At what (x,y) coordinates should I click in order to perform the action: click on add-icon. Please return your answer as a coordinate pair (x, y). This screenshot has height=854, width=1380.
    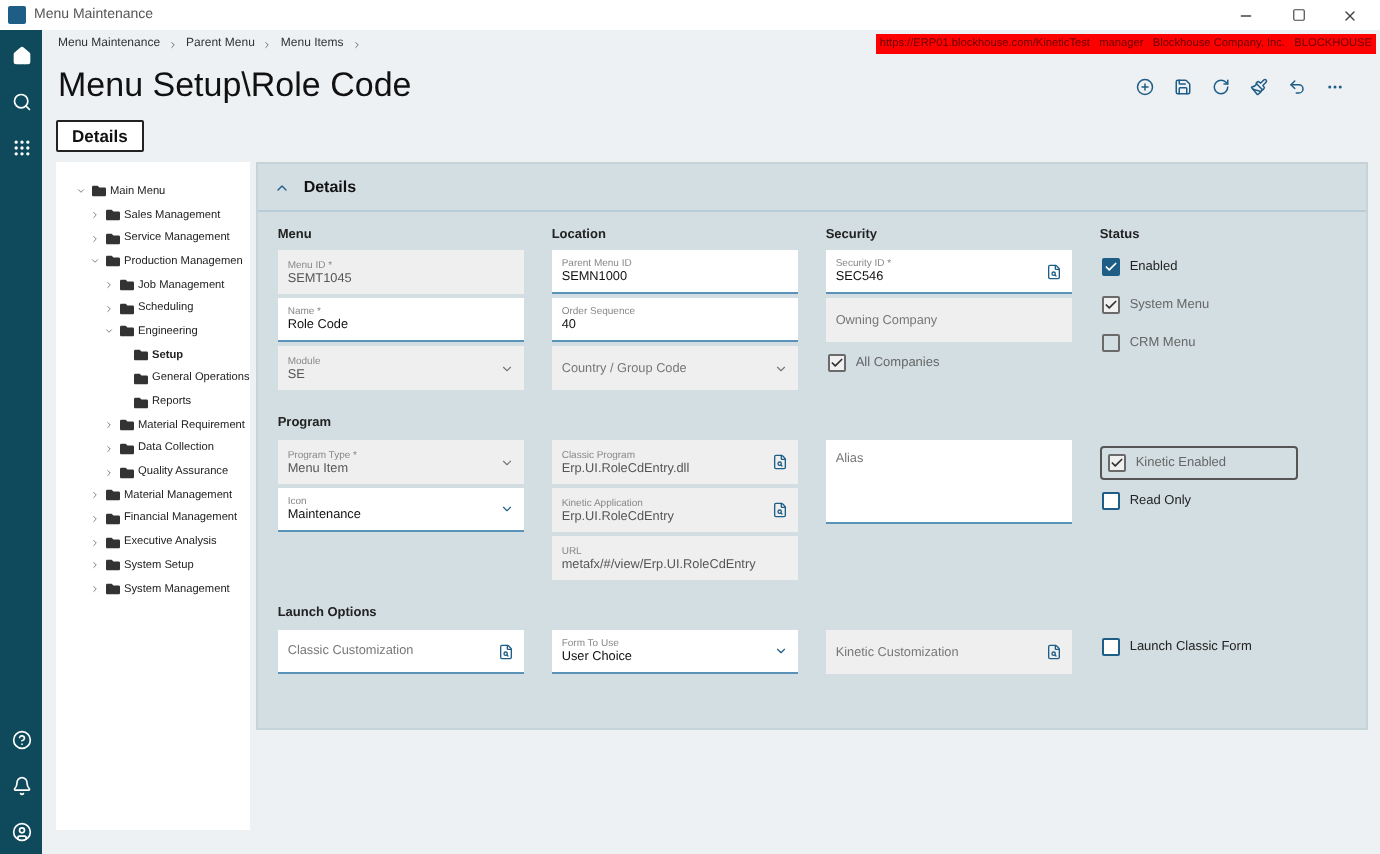
    Looking at the image, I should click on (1145, 86).